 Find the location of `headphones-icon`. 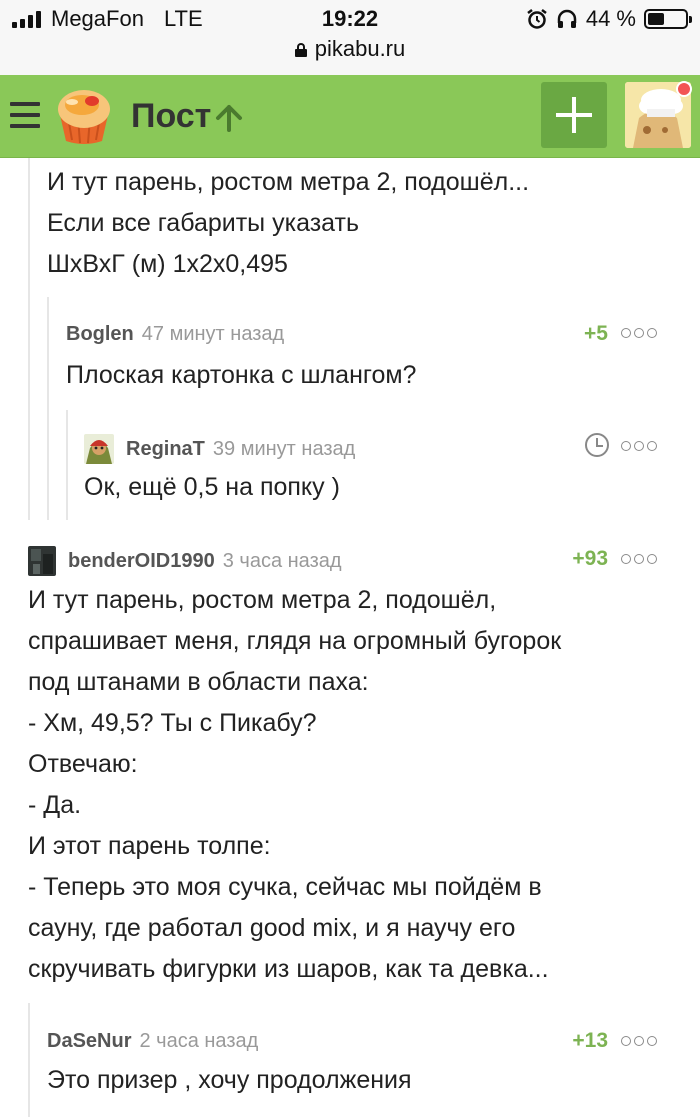

headphones-icon is located at coordinates (567, 18).